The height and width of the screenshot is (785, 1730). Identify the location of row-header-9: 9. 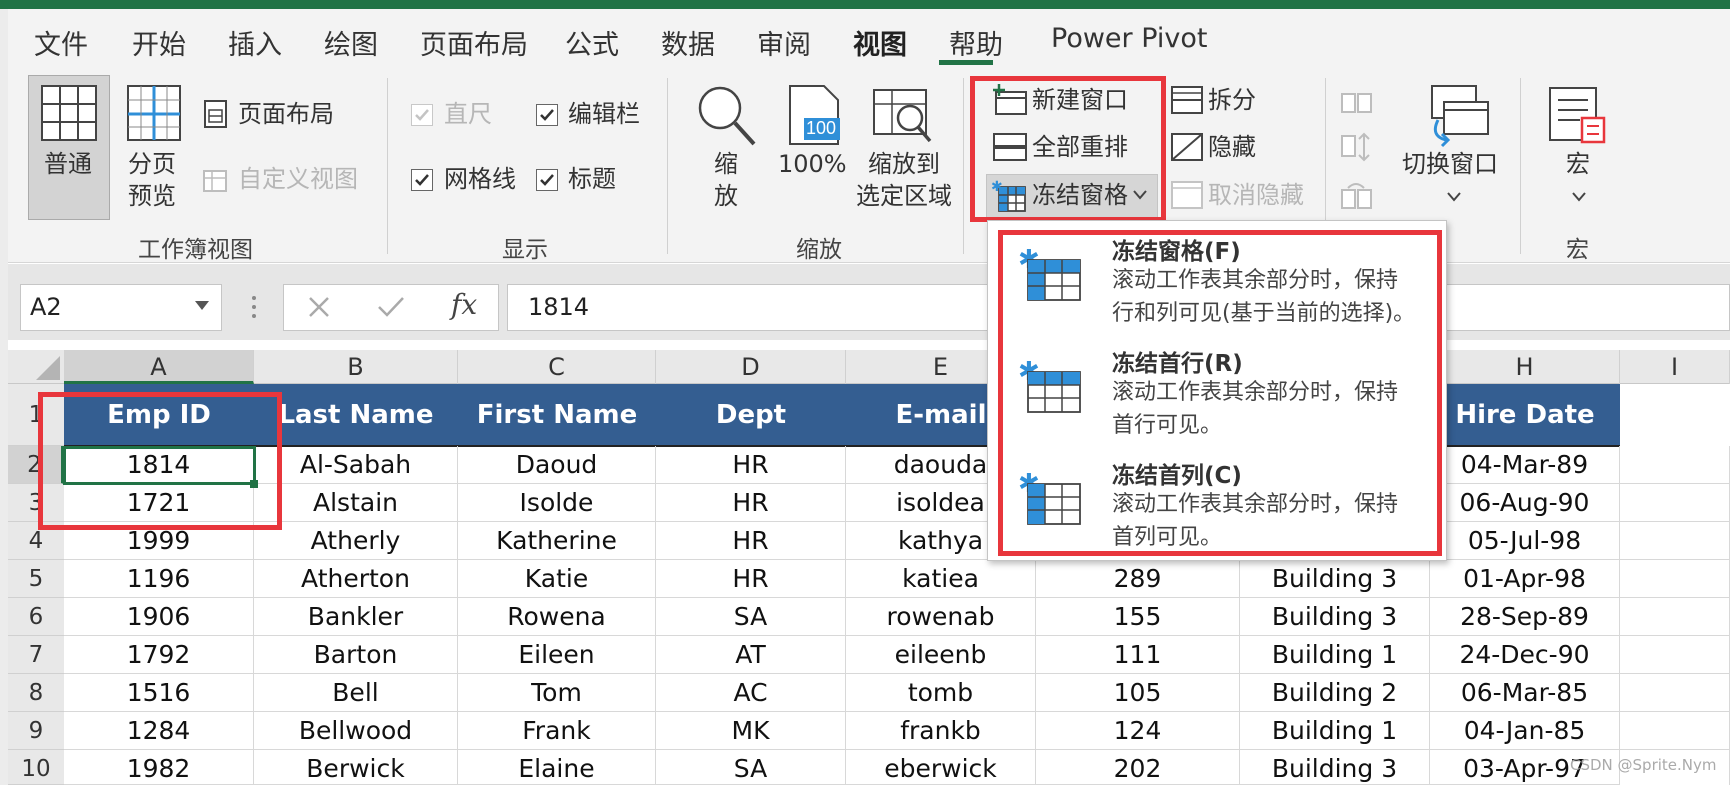
(36, 731).